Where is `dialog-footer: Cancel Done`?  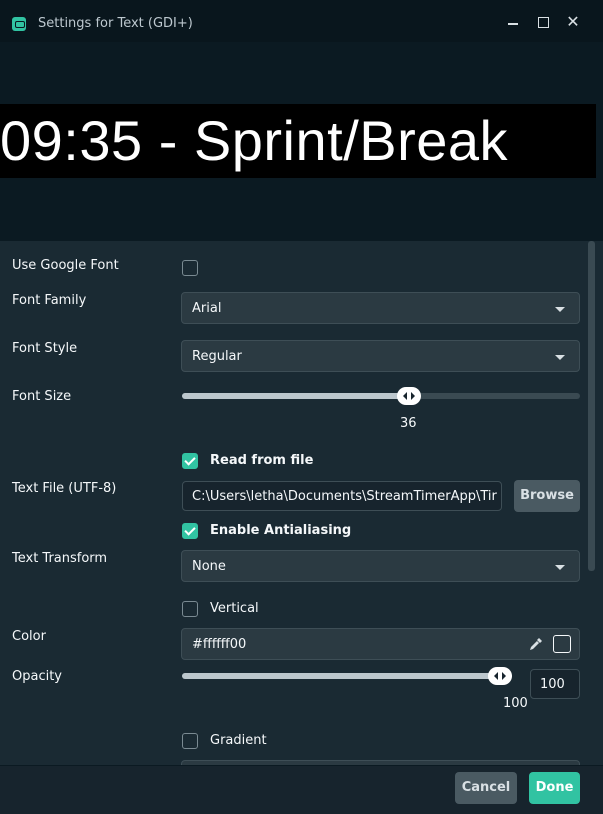 dialog-footer: Cancel Done is located at coordinates (301, 789).